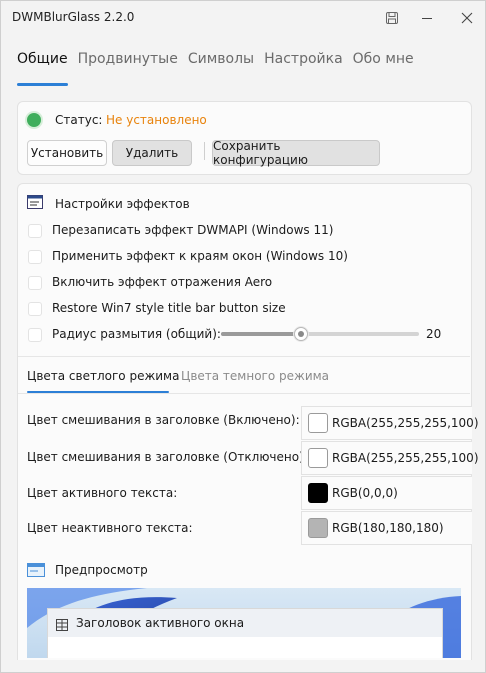 This screenshot has height=673, width=486. I want to click on color-label-active-caption: Цвет смешивания в заголовке (Включено):, so click(163, 420).